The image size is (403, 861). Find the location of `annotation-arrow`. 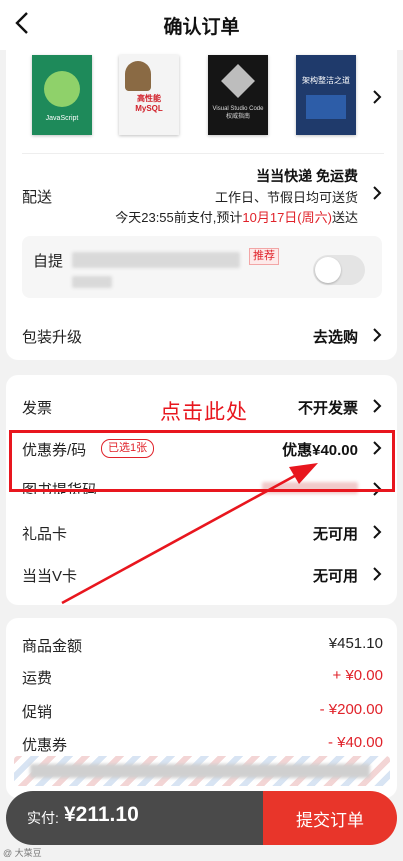

annotation-arrow is located at coordinates (189, 534).